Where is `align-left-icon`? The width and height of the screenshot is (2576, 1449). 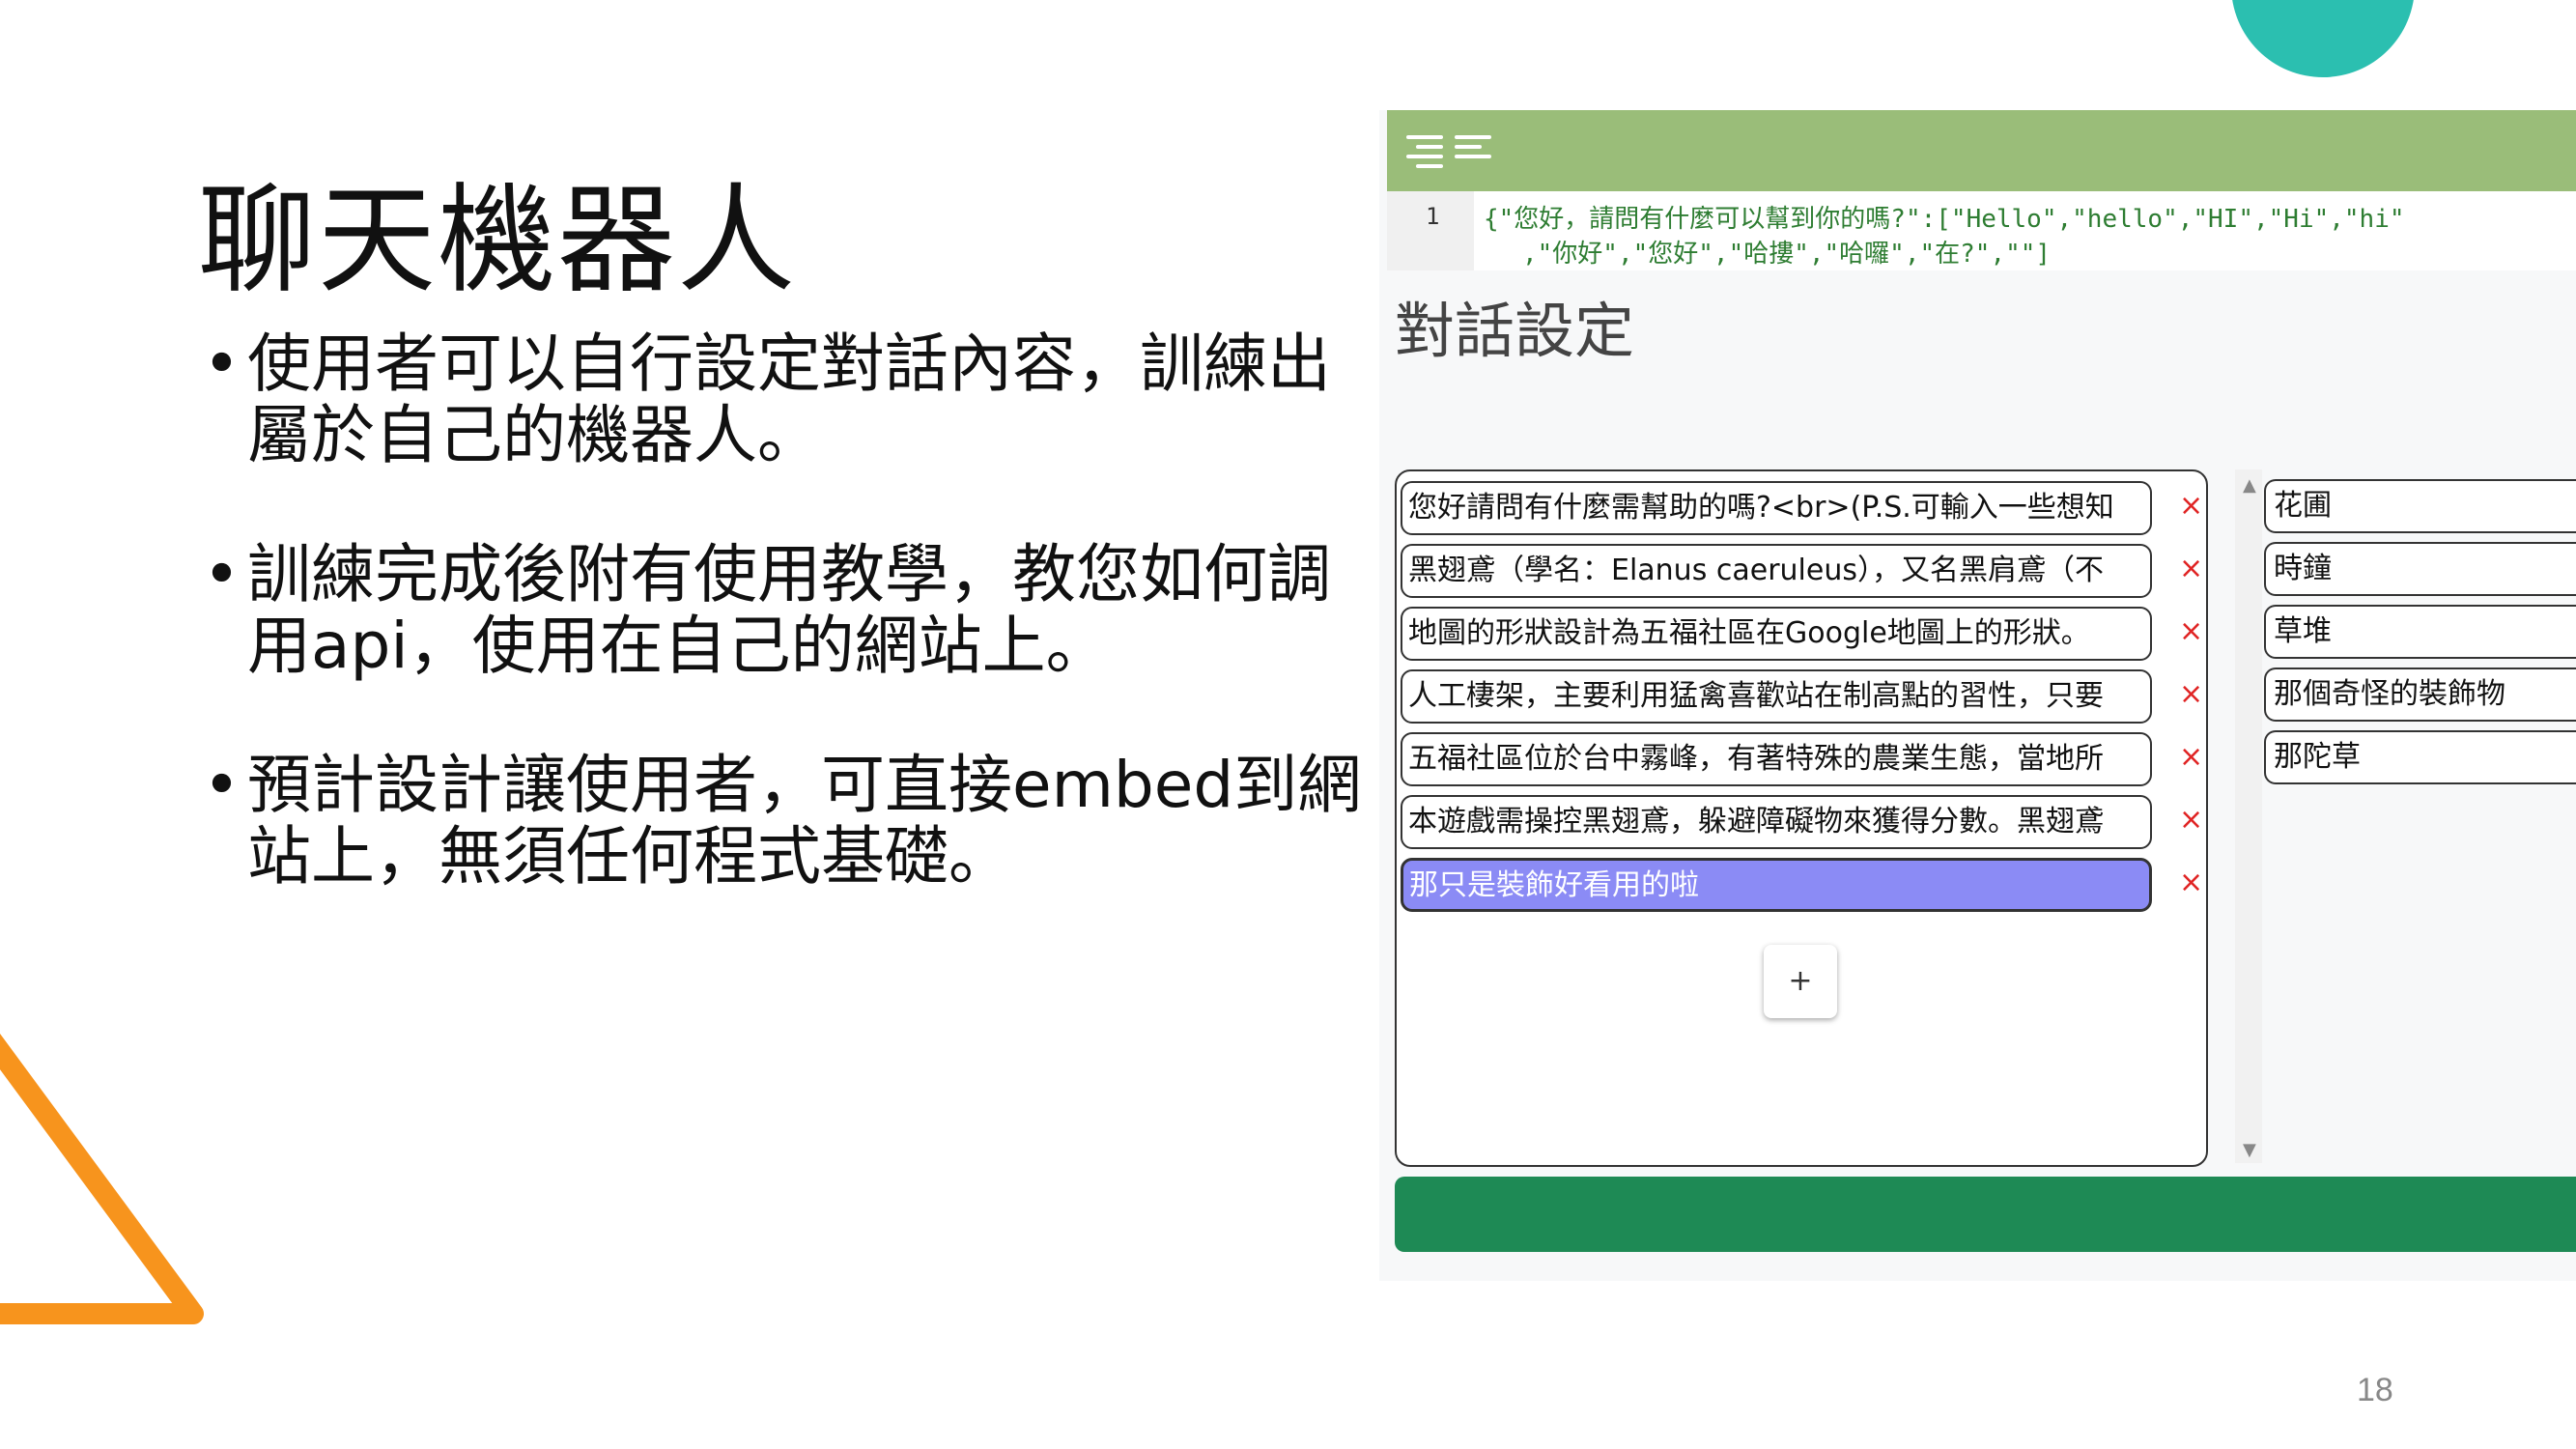
align-left-icon is located at coordinates (1473, 150).